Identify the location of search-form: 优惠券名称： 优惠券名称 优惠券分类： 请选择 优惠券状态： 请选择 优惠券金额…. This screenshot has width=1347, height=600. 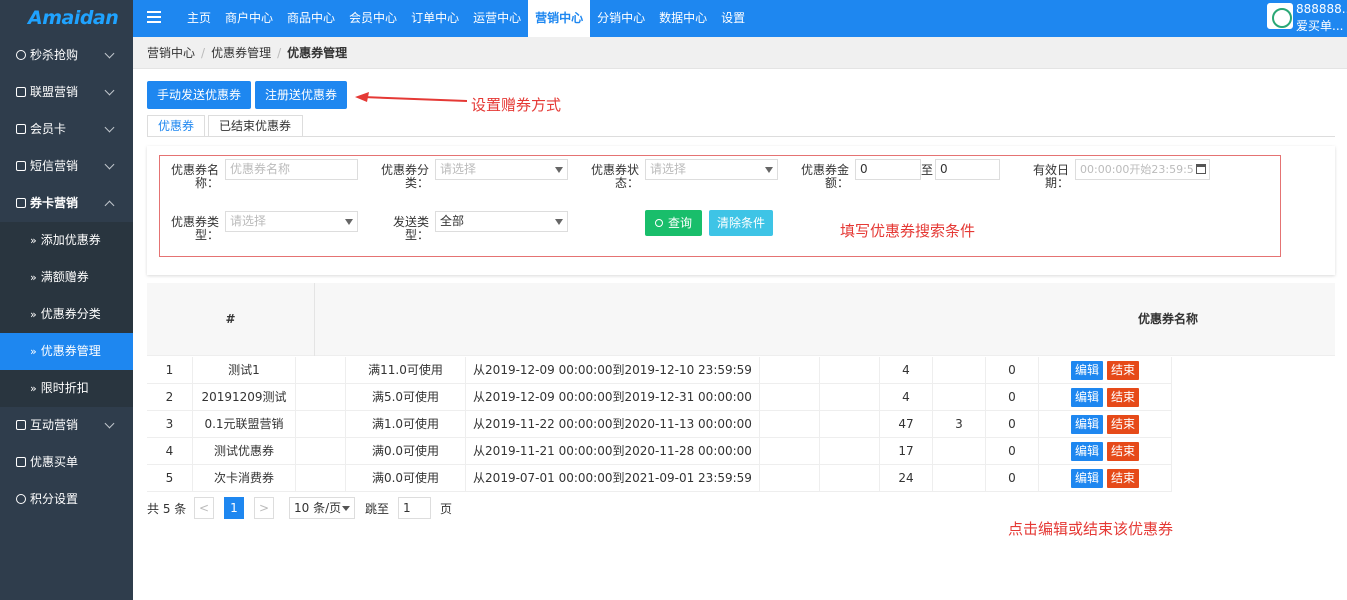
(720, 206).